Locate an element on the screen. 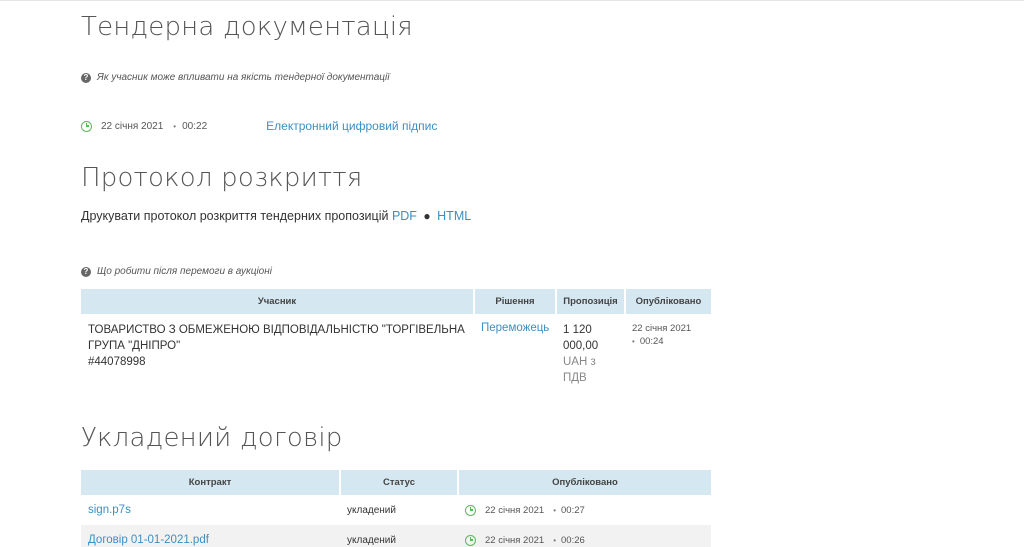 The width and height of the screenshot is (1024, 547). column-header-participant: Учасник is located at coordinates (278, 301).